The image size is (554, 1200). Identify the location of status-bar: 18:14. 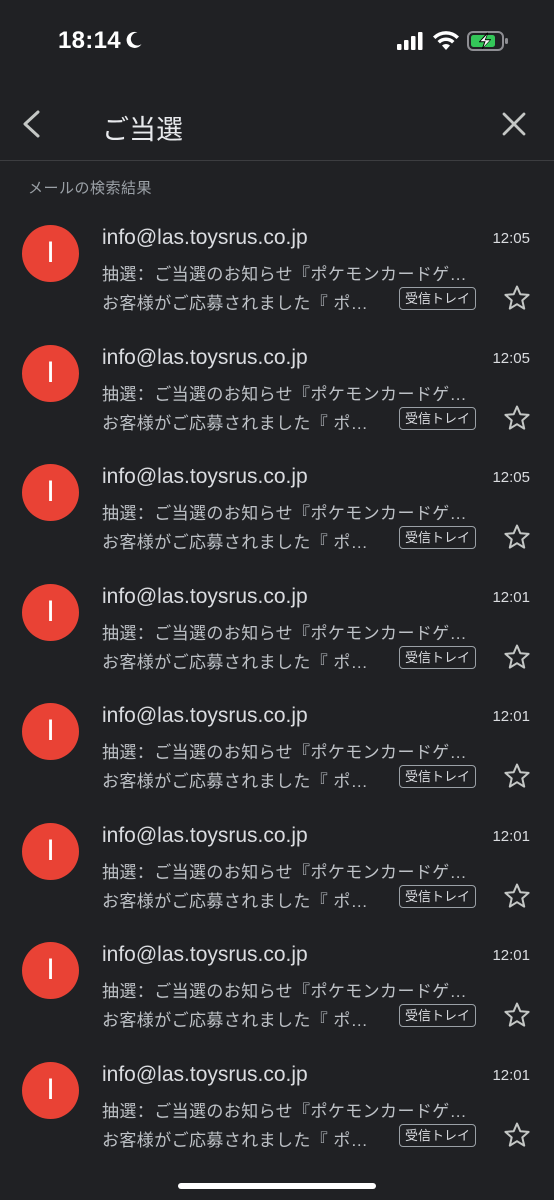
(277, 40).